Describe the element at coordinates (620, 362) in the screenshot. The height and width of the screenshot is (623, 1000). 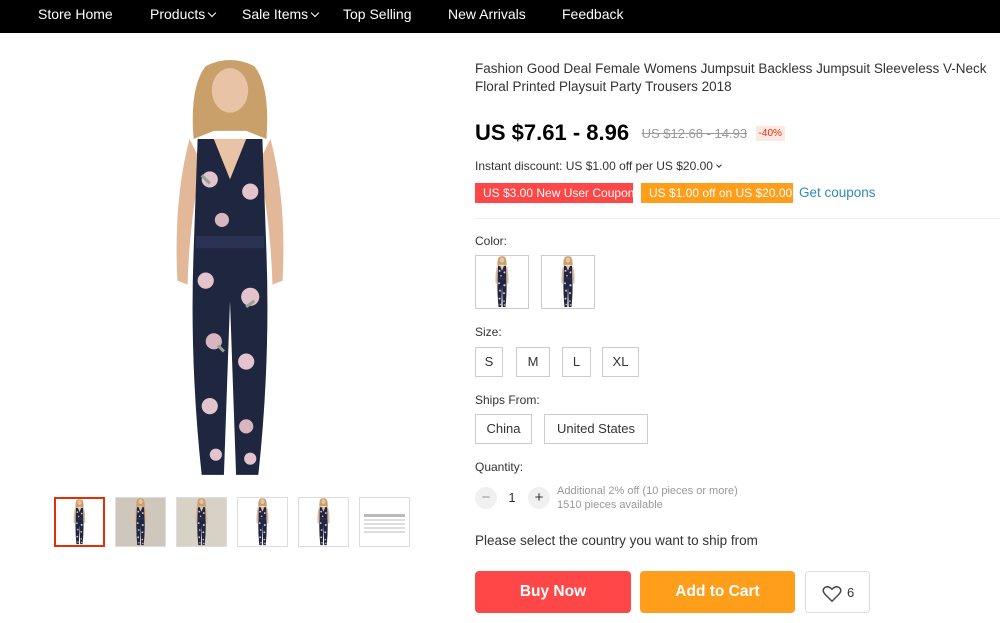
I see `size-option-xl: XL` at that location.